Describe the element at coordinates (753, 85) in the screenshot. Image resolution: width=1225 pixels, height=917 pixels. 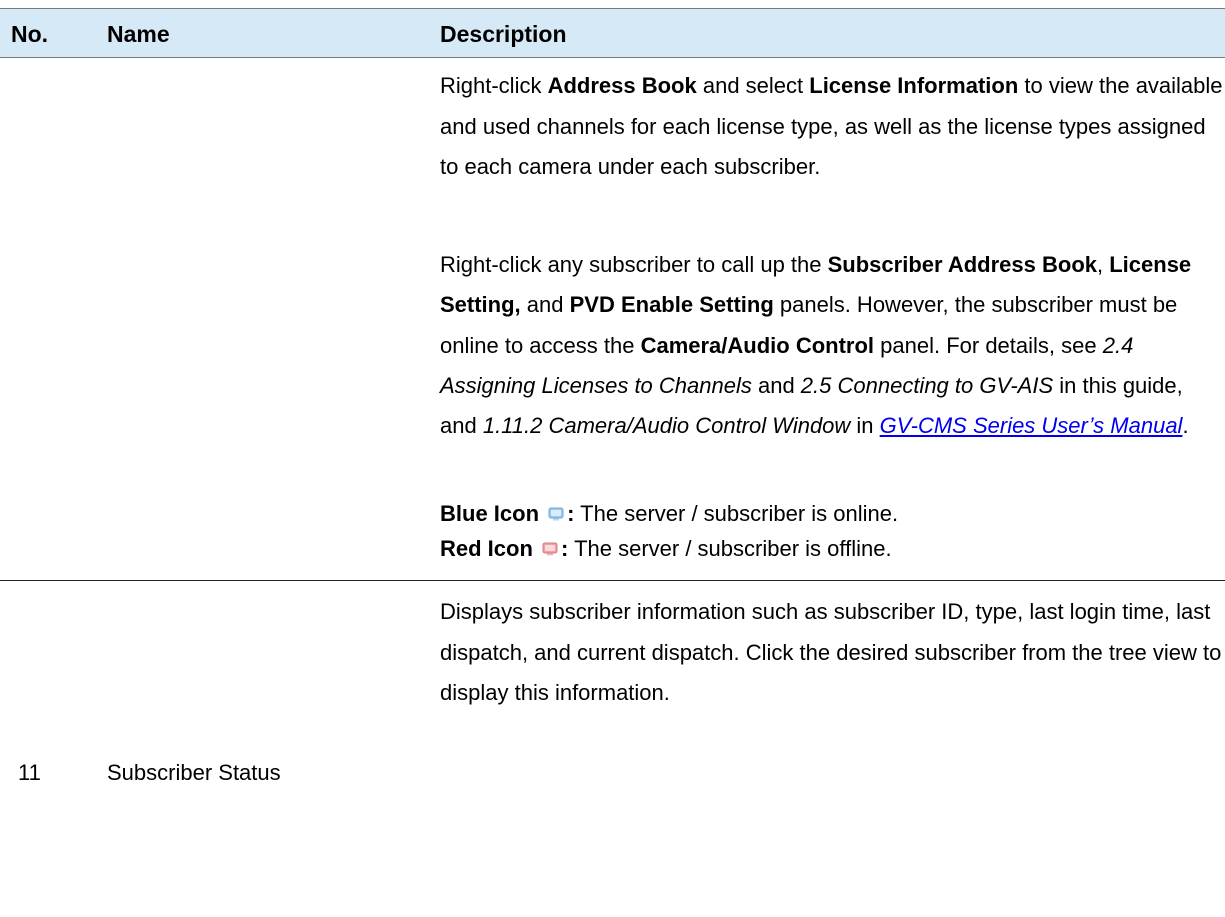
I see `text-run: and select` at that location.